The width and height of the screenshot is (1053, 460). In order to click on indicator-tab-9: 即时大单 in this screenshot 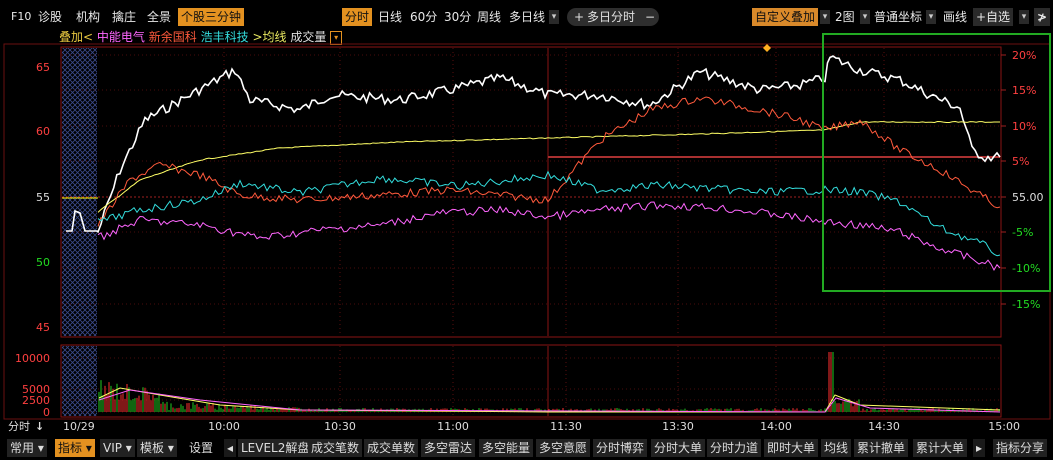, I will do `click(791, 448)`.